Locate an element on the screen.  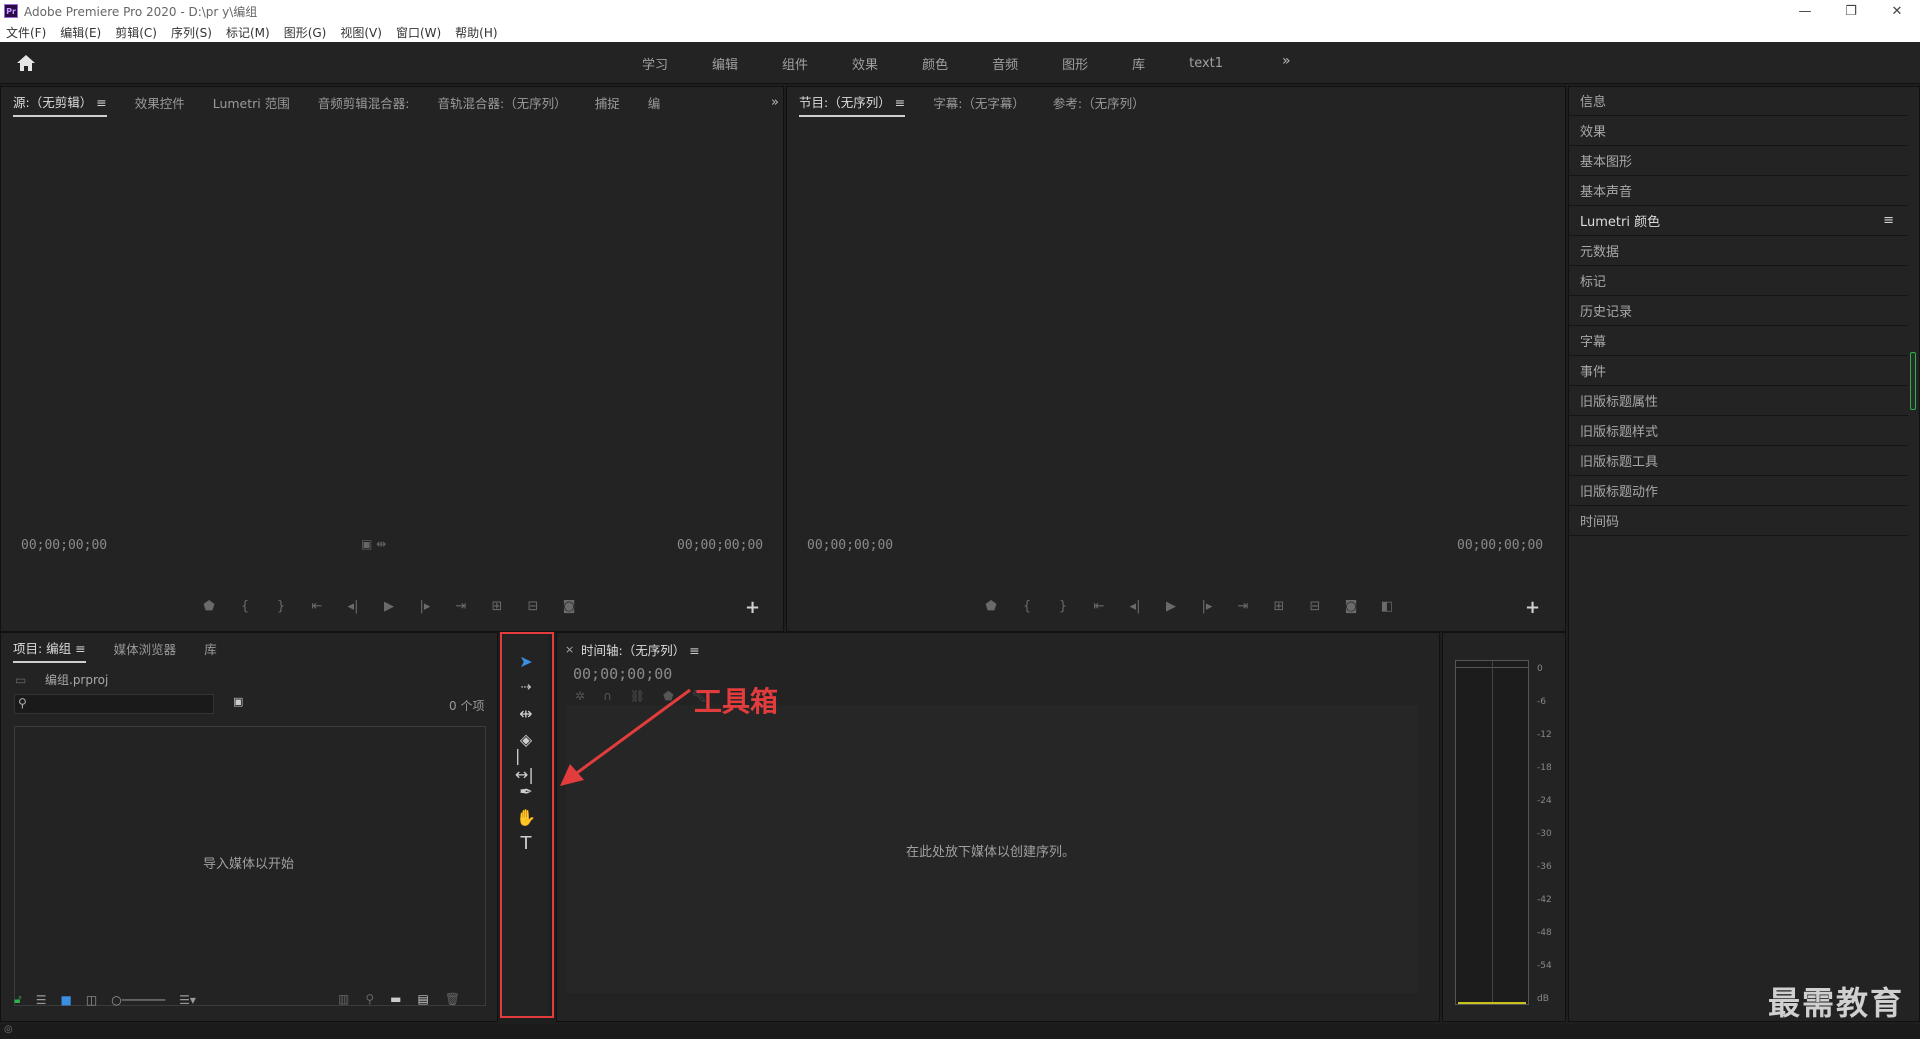
panel-overflow-icon: » is located at coordinates (775, 102).